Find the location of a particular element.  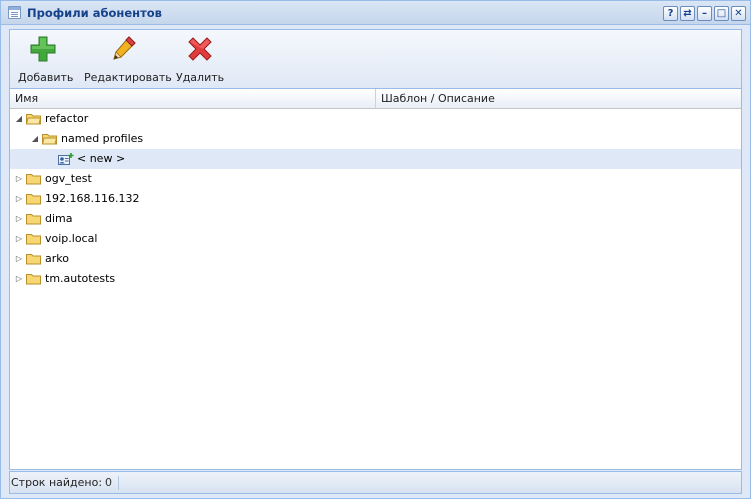

column-header-name: Имя is located at coordinates (193, 99).